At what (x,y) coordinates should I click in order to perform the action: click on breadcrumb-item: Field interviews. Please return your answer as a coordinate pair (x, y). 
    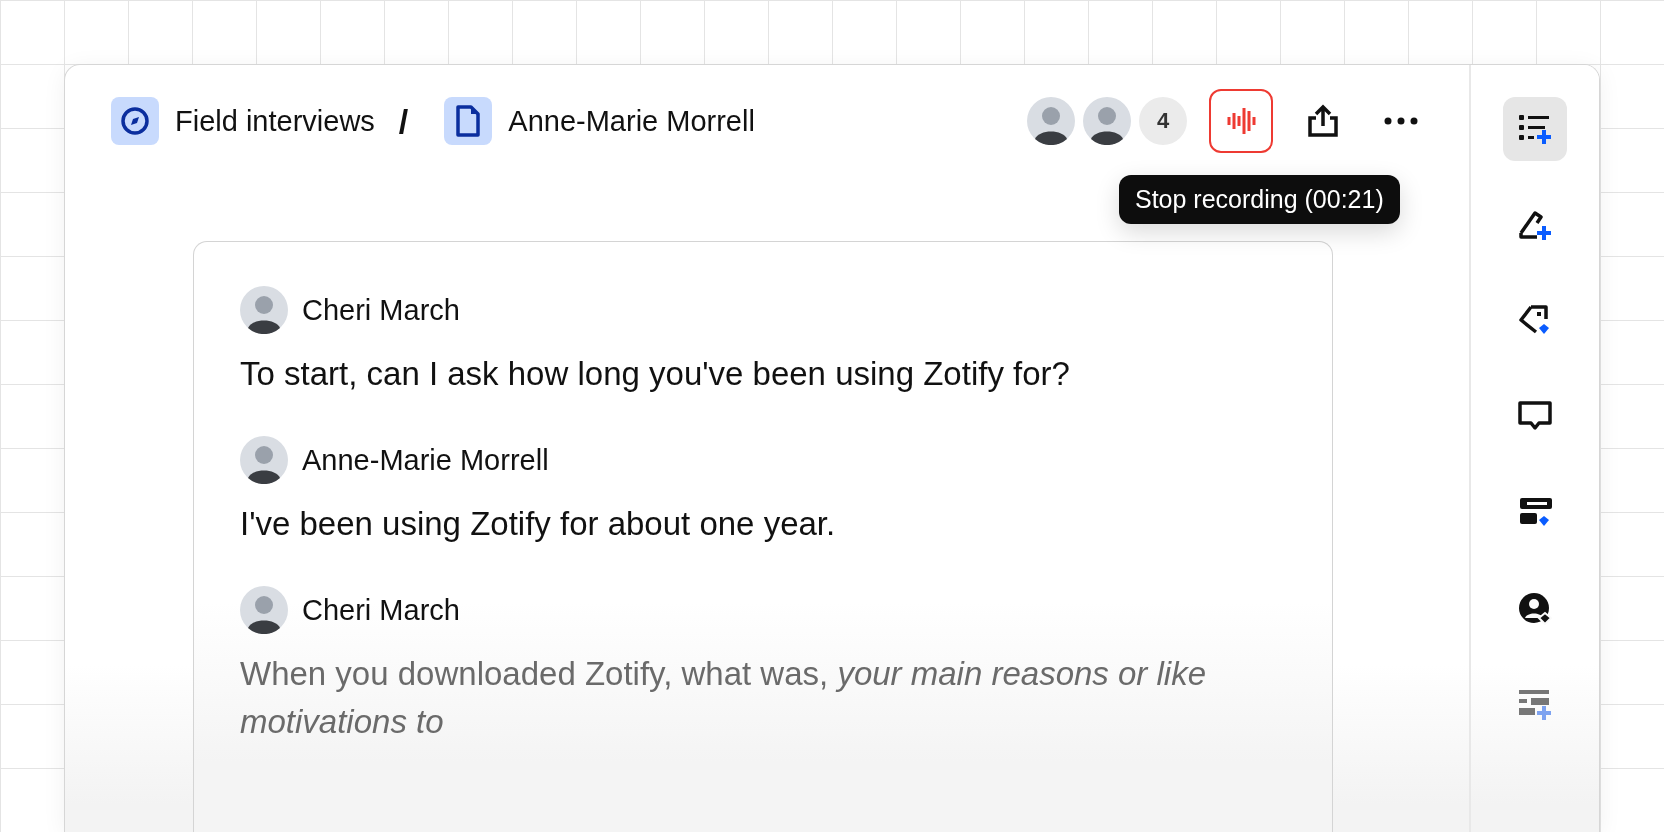
    Looking at the image, I should click on (275, 121).